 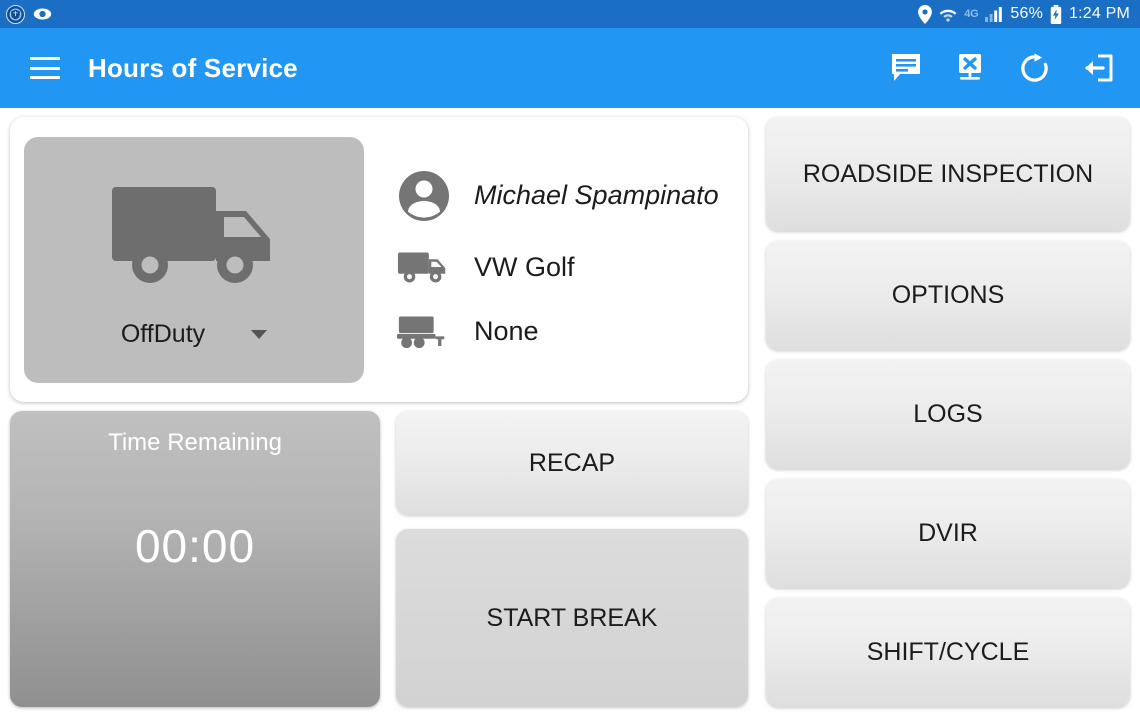 I want to click on dvir-button: DVIR, so click(x=948, y=534).